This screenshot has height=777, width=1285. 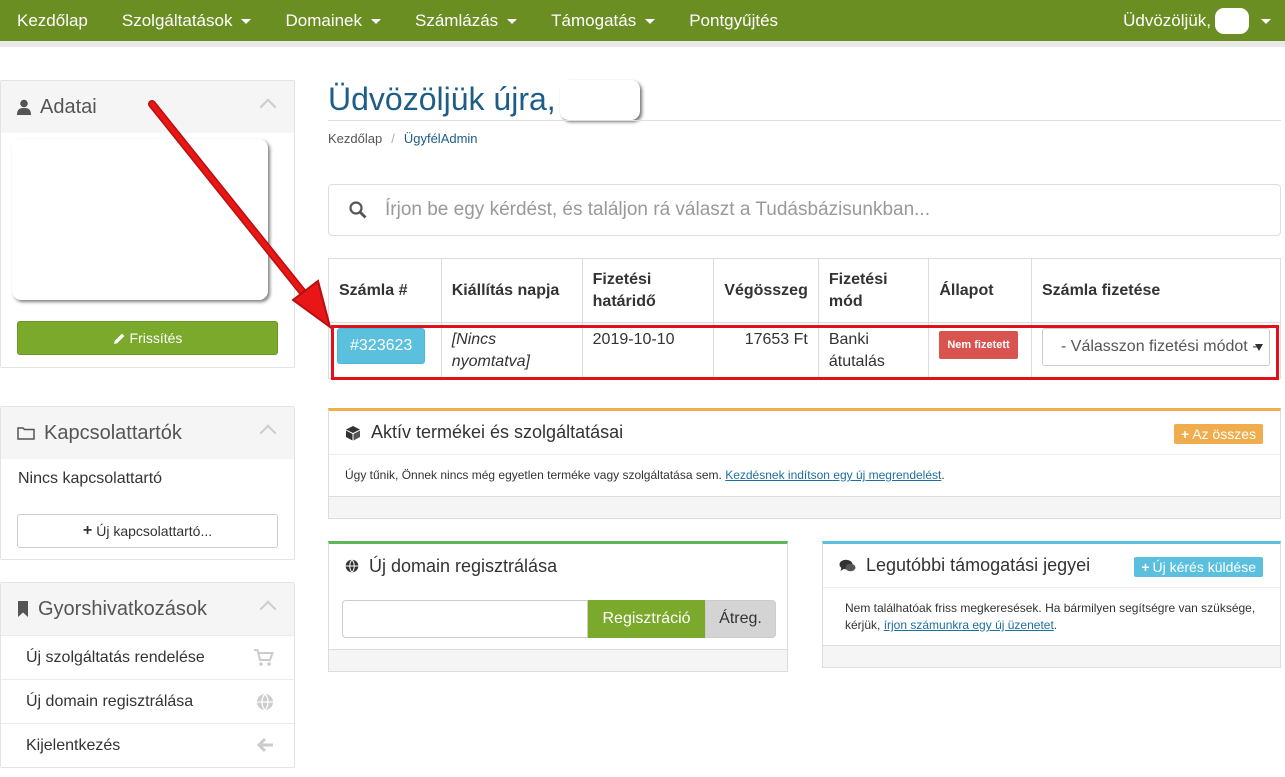 I want to click on domain-input, so click(x=465, y=619).